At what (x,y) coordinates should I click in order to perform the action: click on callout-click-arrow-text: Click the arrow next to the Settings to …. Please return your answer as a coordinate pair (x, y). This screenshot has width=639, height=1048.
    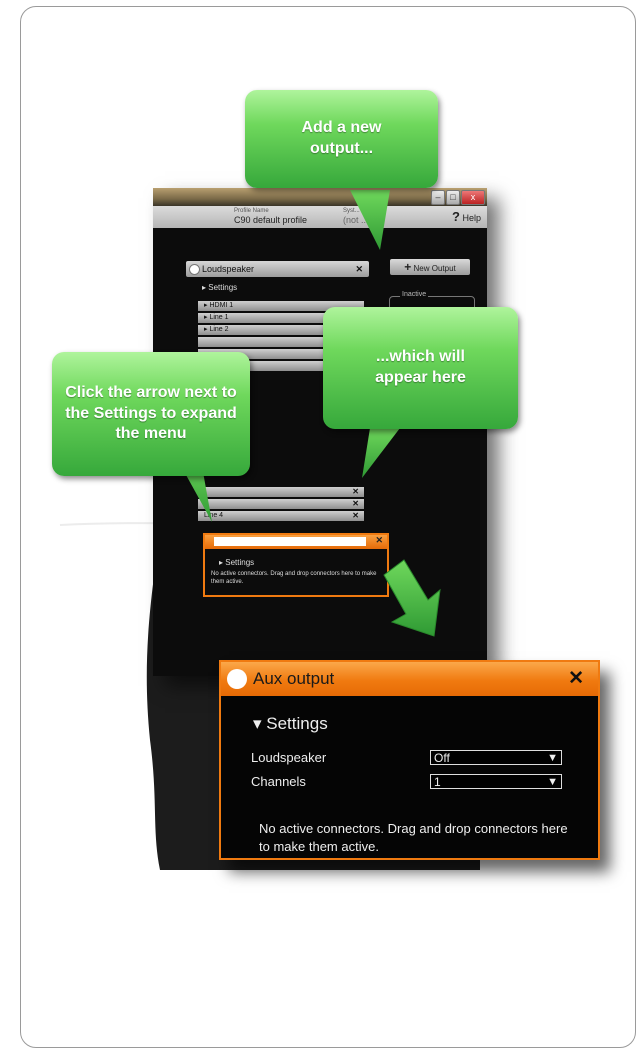
    Looking at the image, I should click on (151, 413).